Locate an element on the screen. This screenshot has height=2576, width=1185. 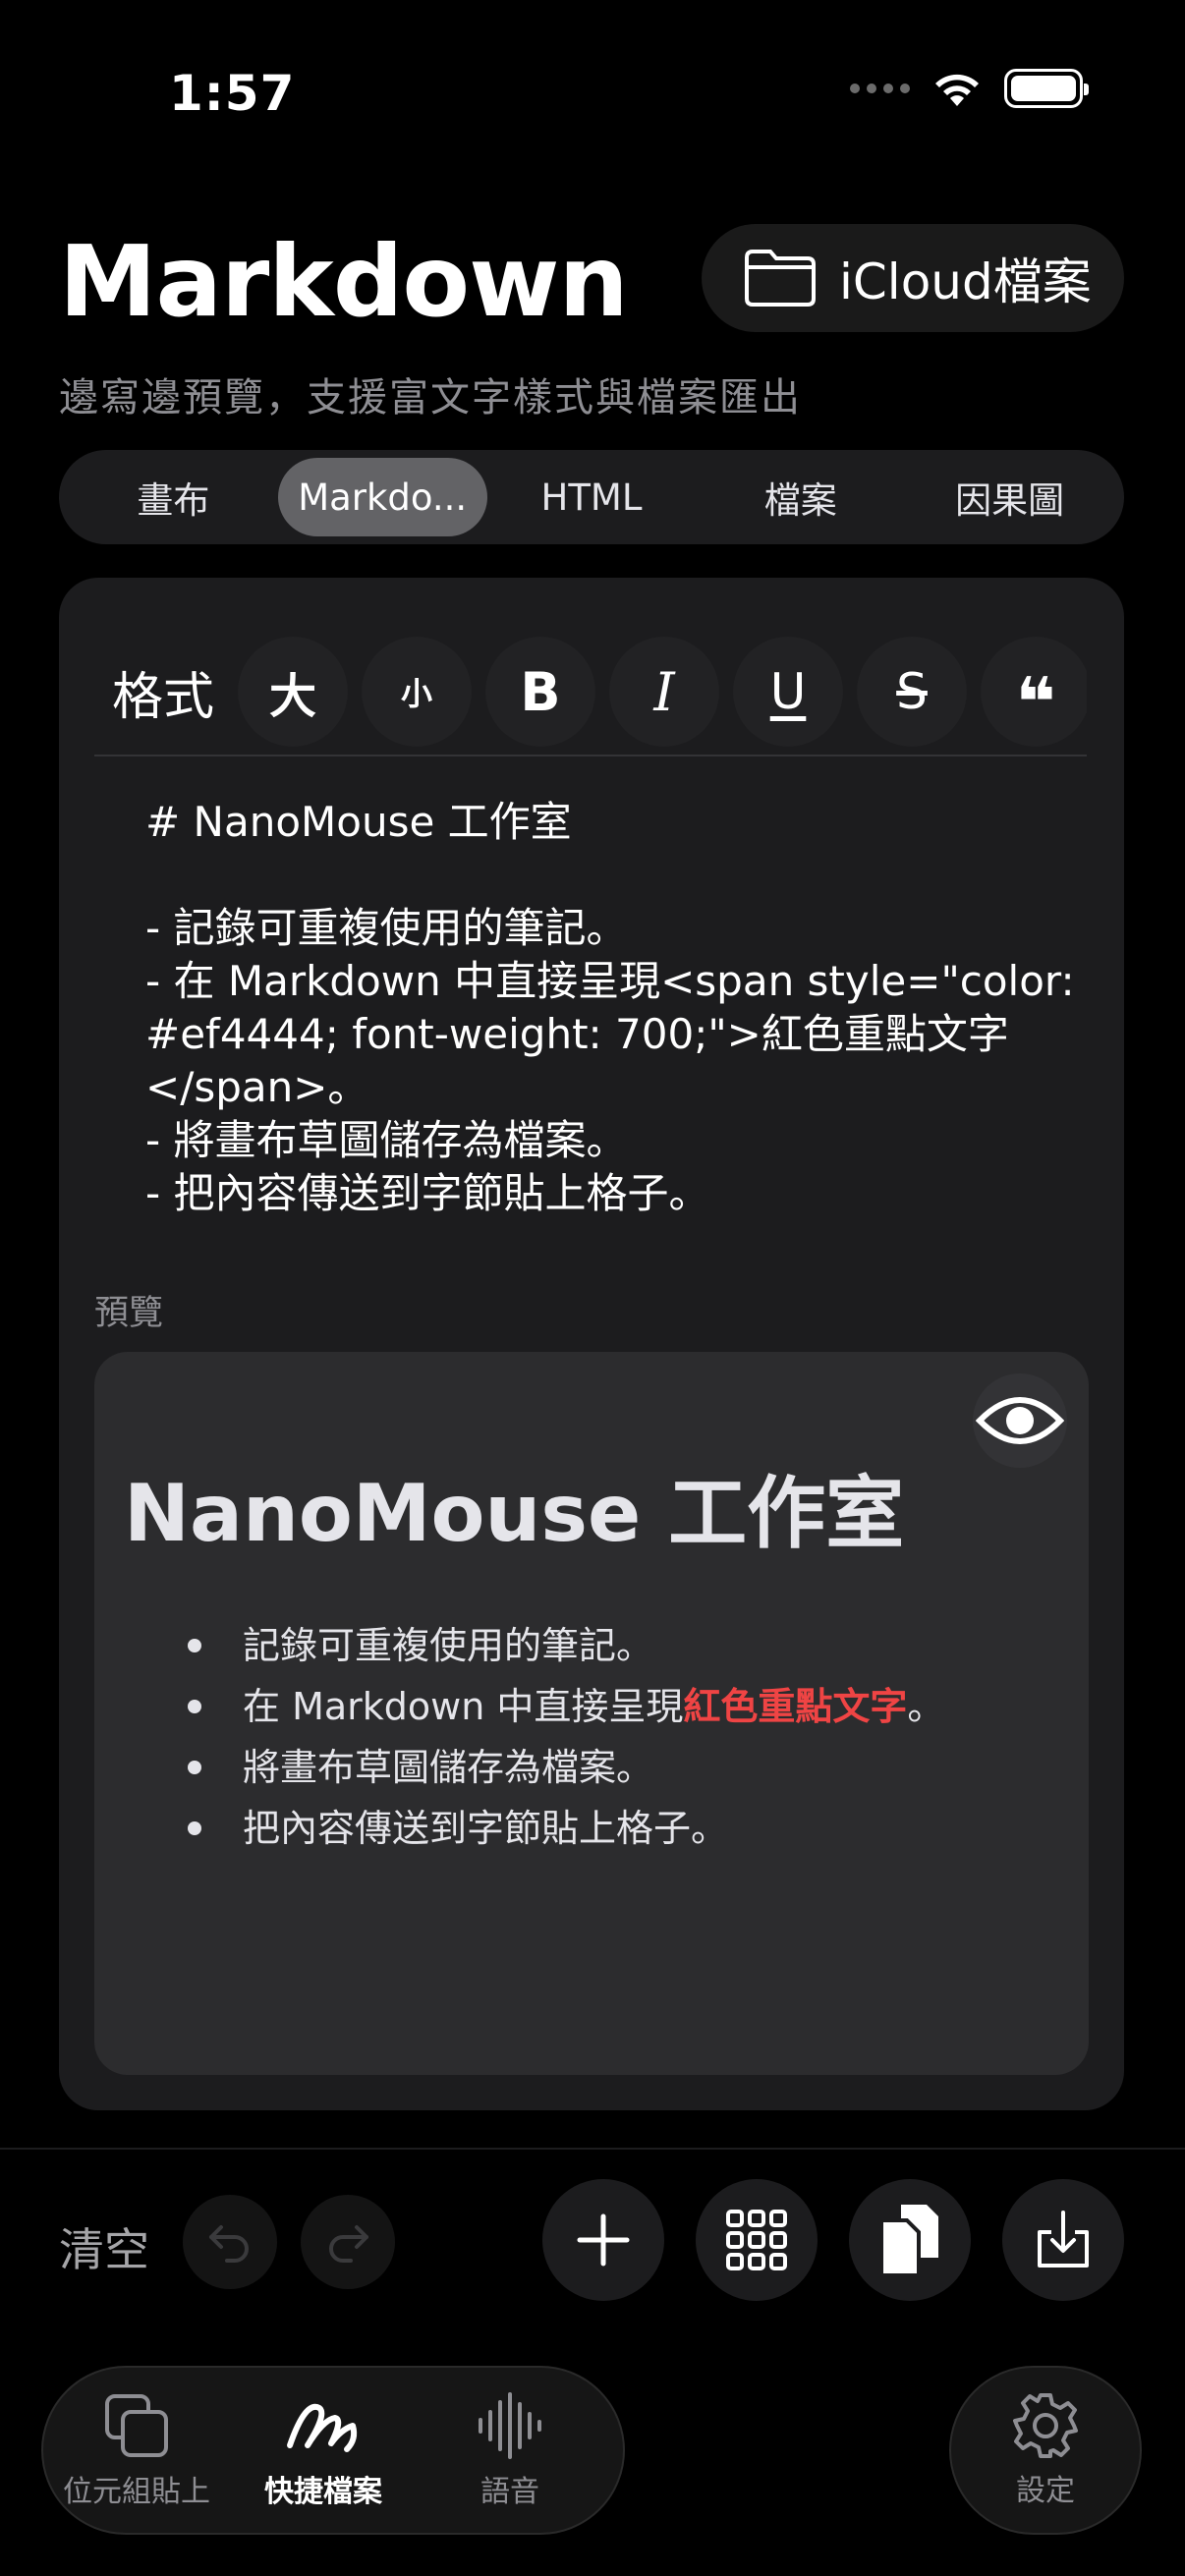
waveform-icon is located at coordinates (510, 2425).